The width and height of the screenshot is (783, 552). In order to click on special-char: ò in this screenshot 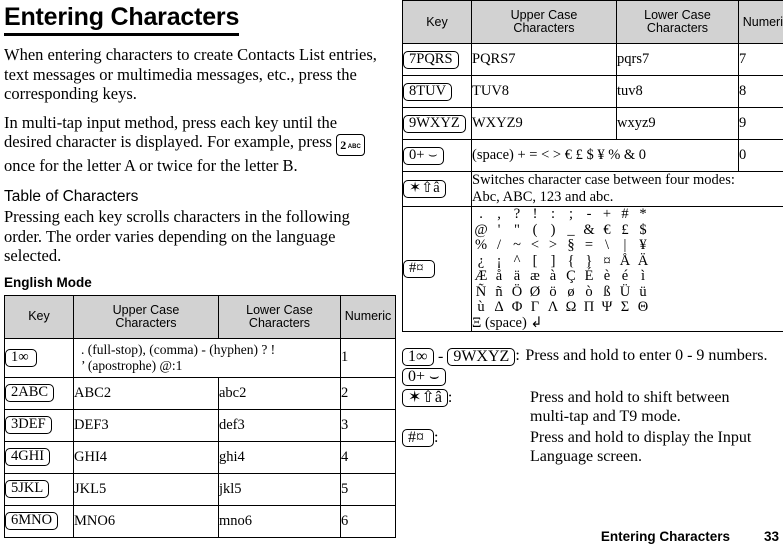, I will do `click(589, 291)`.